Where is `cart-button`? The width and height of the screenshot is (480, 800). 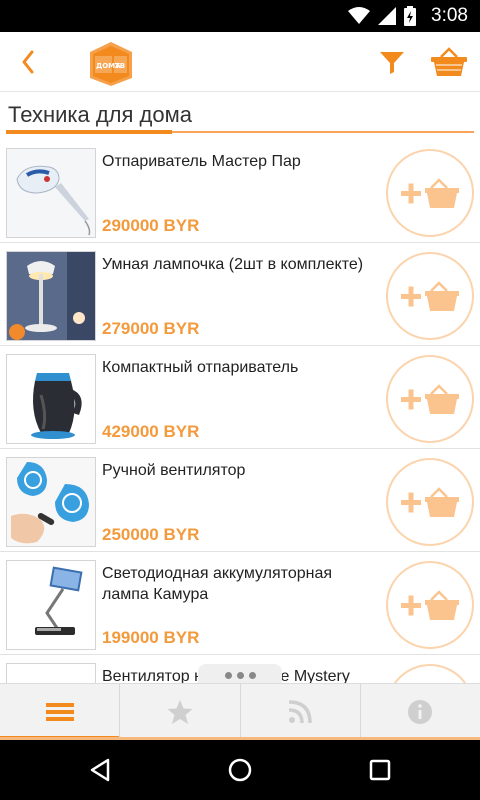
cart-button is located at coordinates (449, 62).